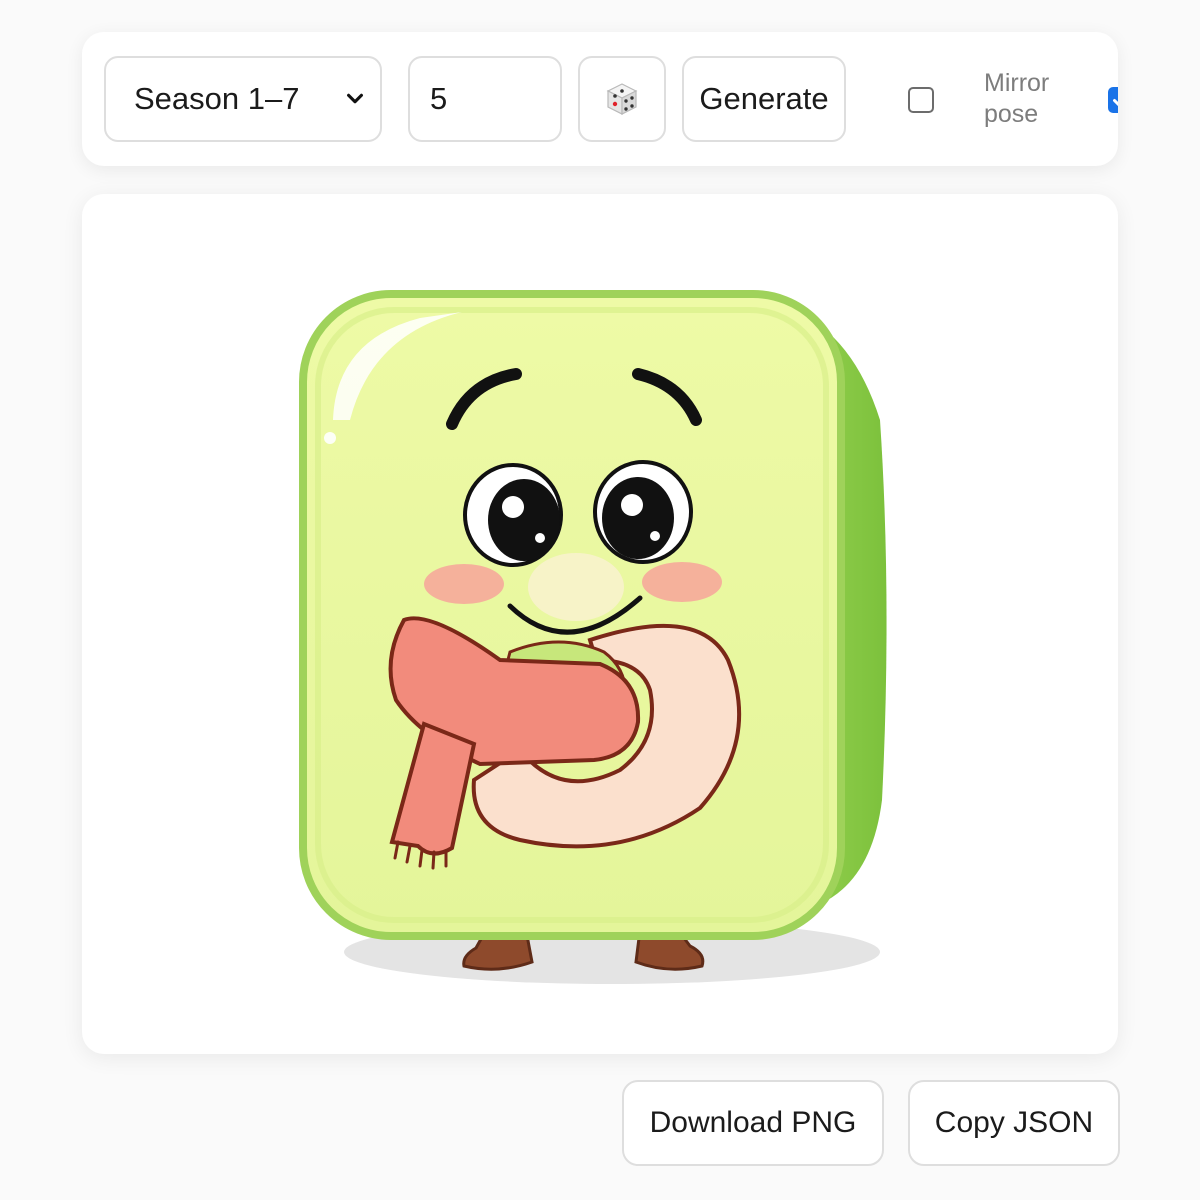 The height and width of the screenshot is (1200, 1200). What do you see at coordinates (439, 98) in the screenshot?
I see `count-input-value: 5` at bounding box center [439, 98].